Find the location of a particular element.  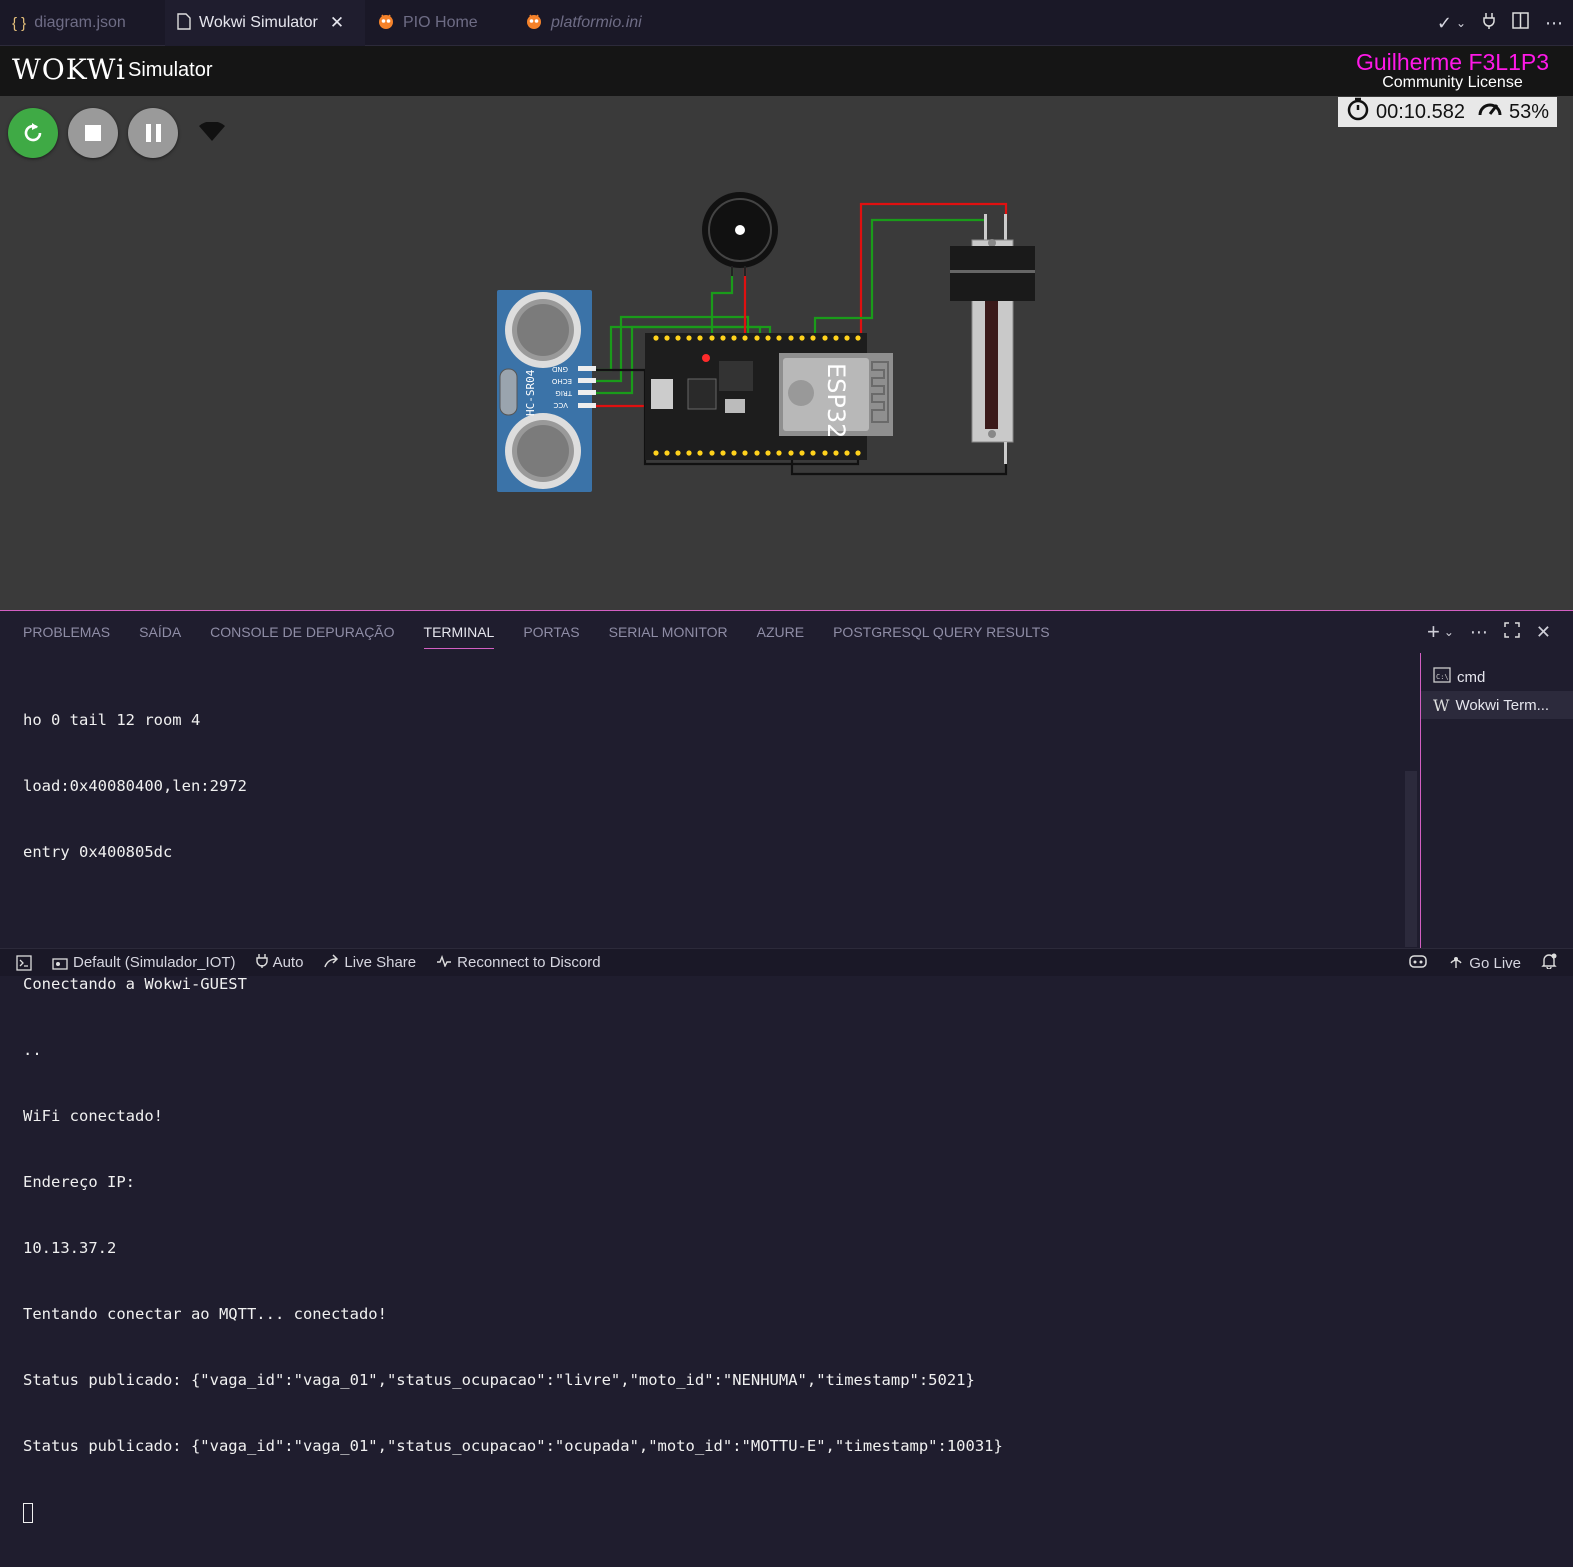

svg-text: C:\ is located at coordinates (1442, 677).